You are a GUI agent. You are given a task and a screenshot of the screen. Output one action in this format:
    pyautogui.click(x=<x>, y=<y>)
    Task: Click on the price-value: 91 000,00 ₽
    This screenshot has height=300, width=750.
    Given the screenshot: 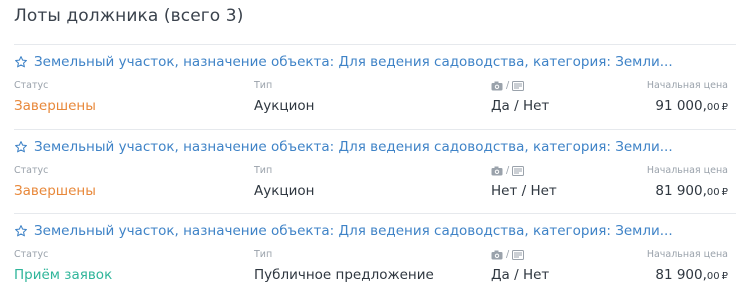 What is the action you would take?
    pyautogui.click(x=691, y=106)
    